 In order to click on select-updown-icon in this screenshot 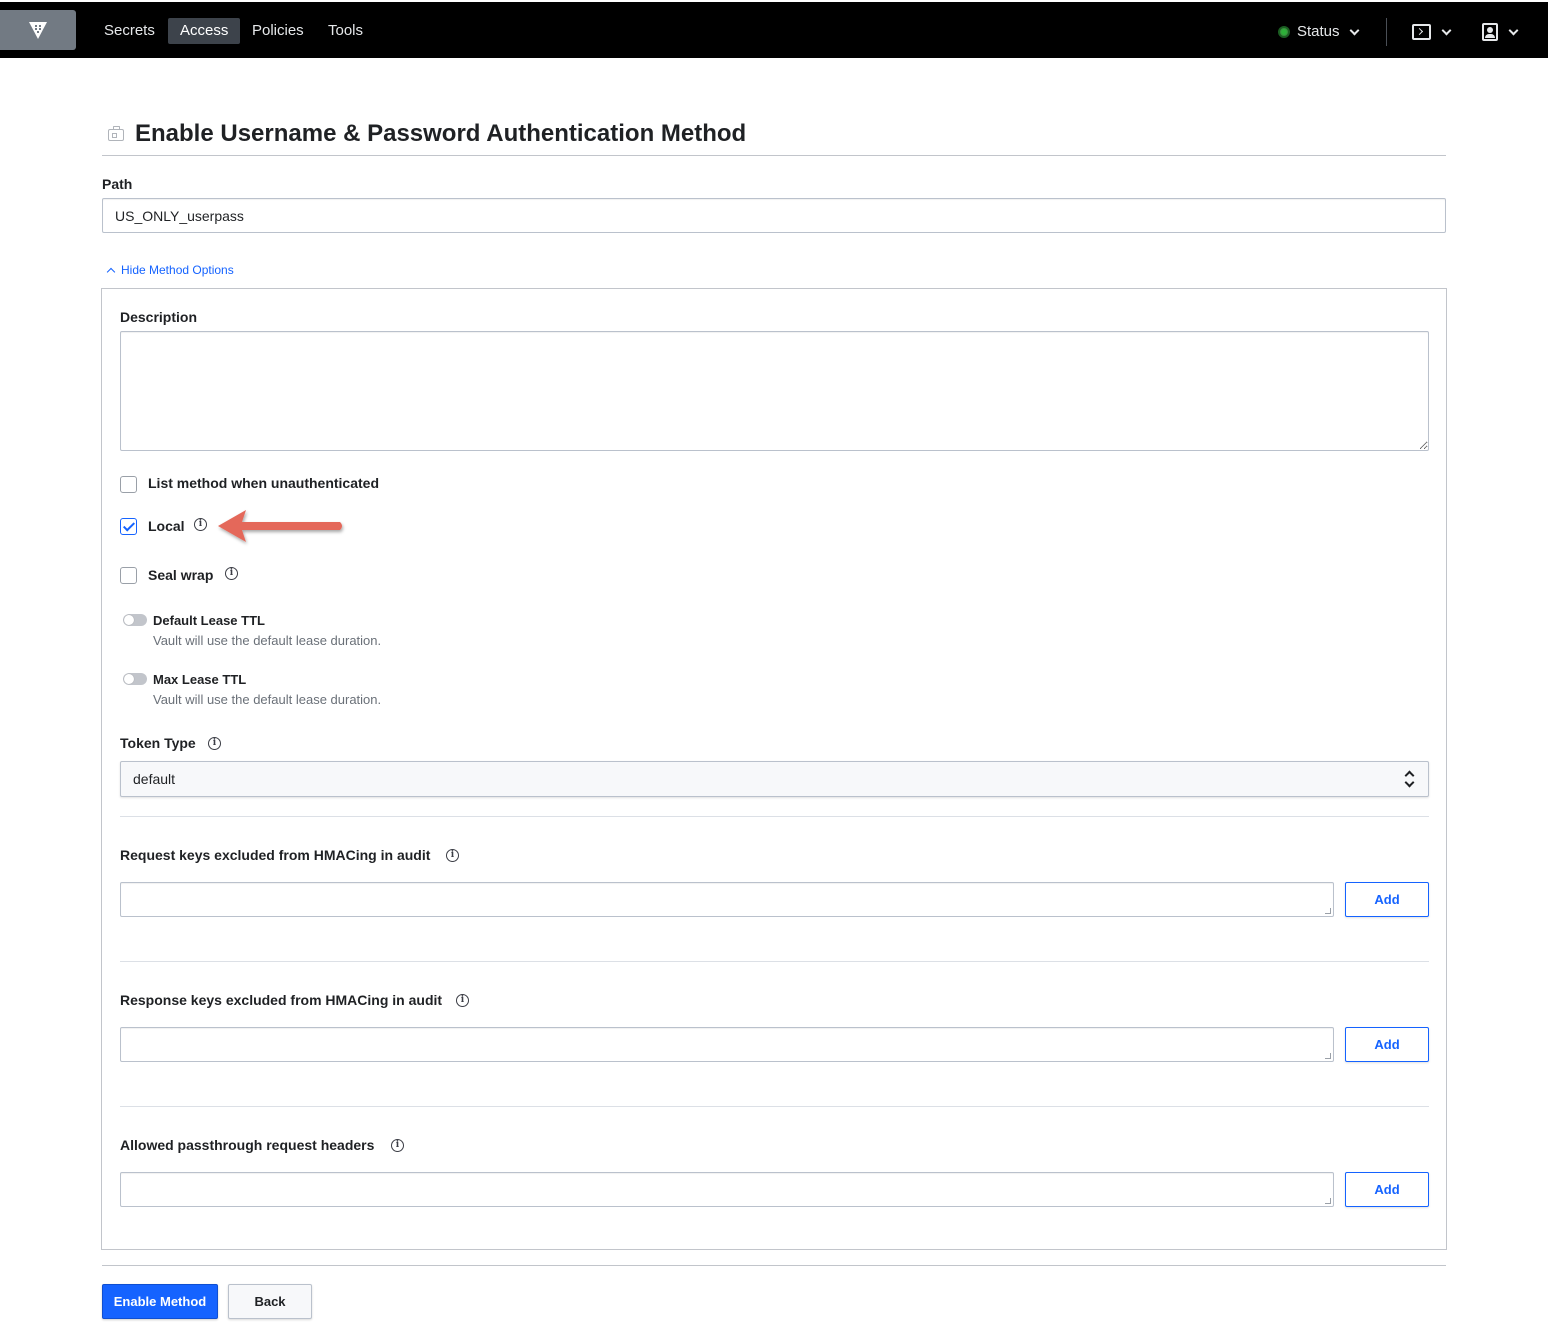, I will do `click(1409, 779)`.